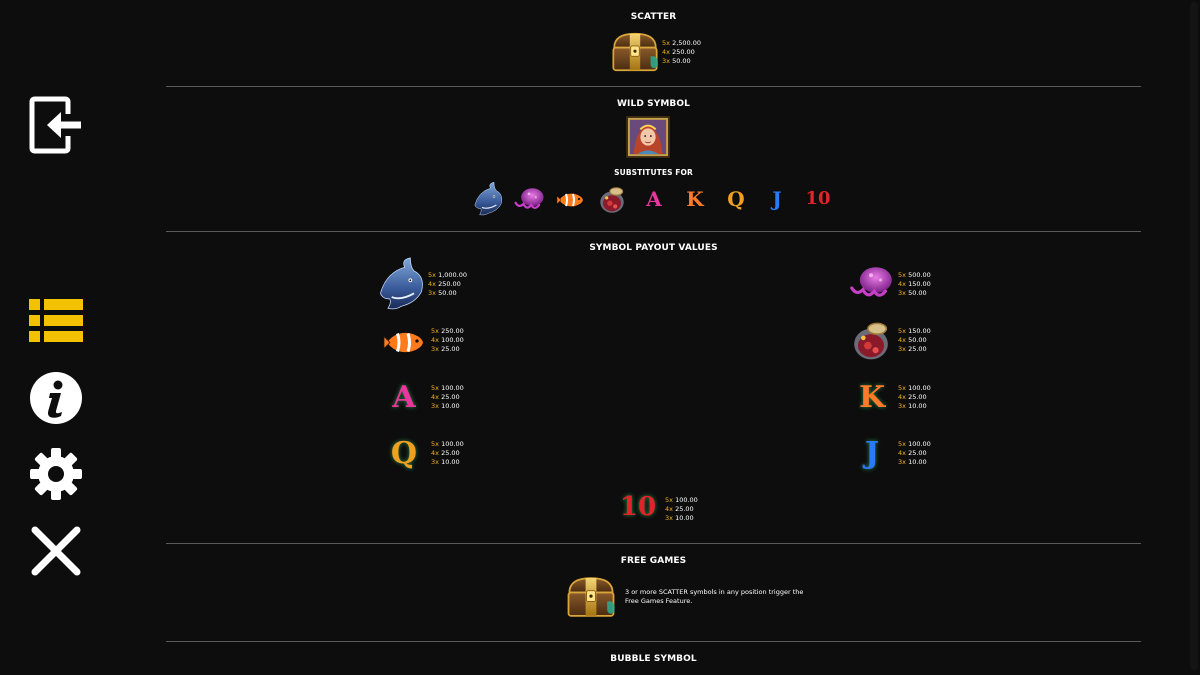 This screenshot has height=675, width=1200. I want to click on settings-button, so click(56, 474).